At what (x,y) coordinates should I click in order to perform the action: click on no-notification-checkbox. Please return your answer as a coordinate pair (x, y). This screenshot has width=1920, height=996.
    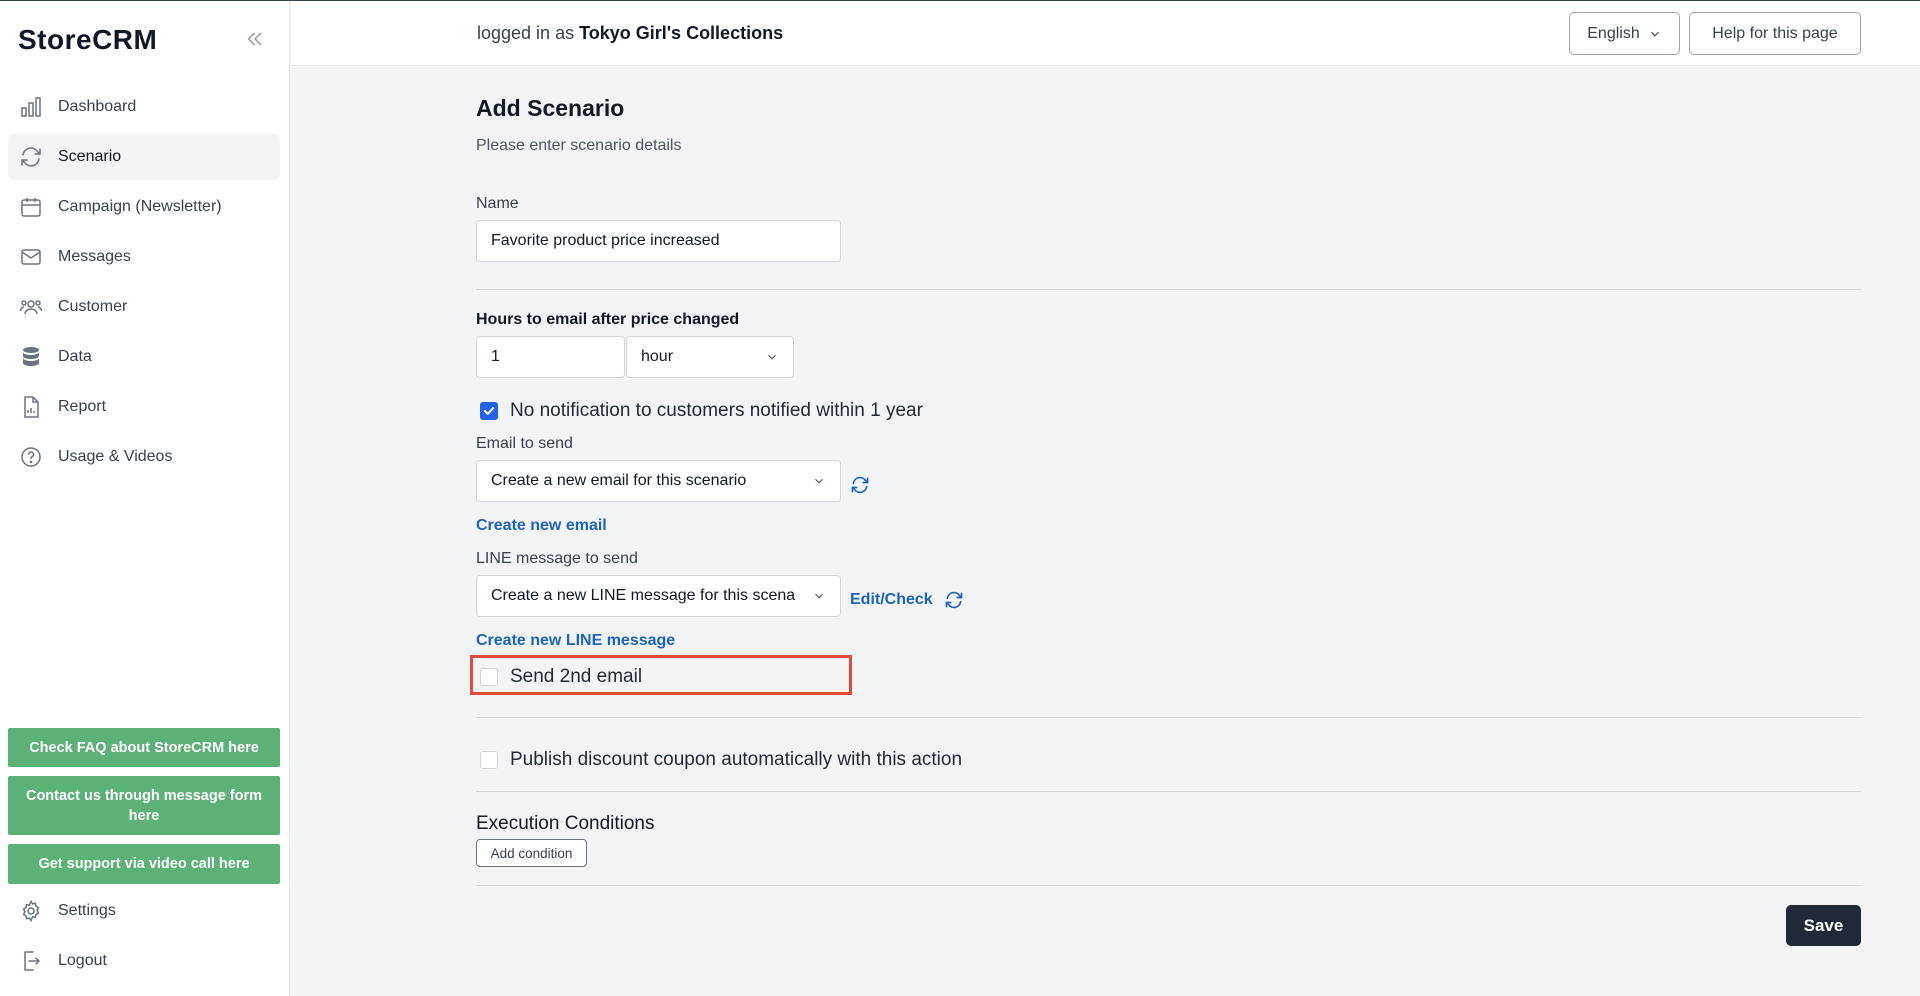
    Looking at the image, I should click on (489, 411).